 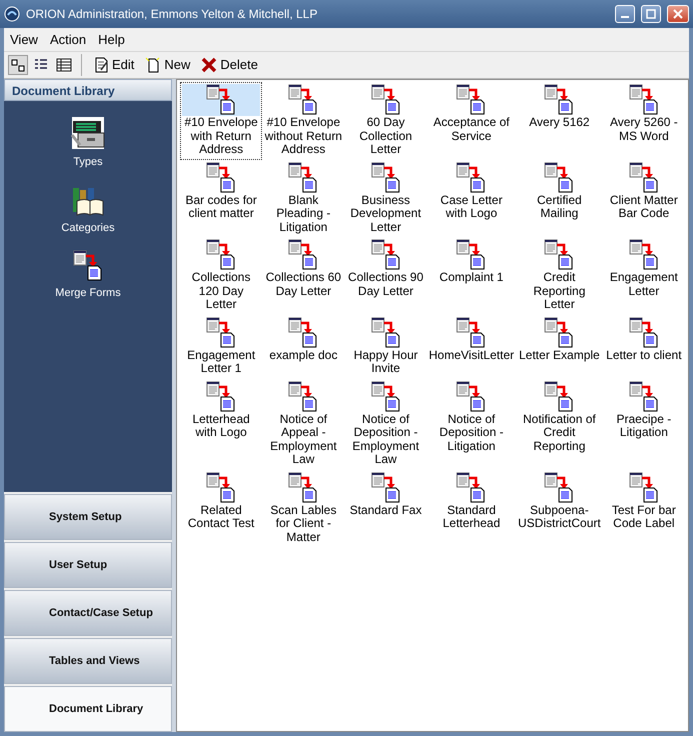 I want to click on document-item: 60 Day Collection Letter, so click(x=385, y=121).